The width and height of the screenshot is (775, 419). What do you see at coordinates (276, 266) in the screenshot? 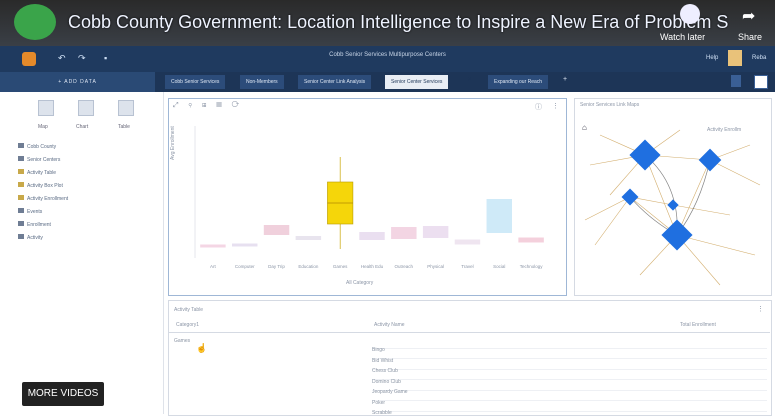
I see `x-tick-label: Day Trip` at bounding box center [276, 266].